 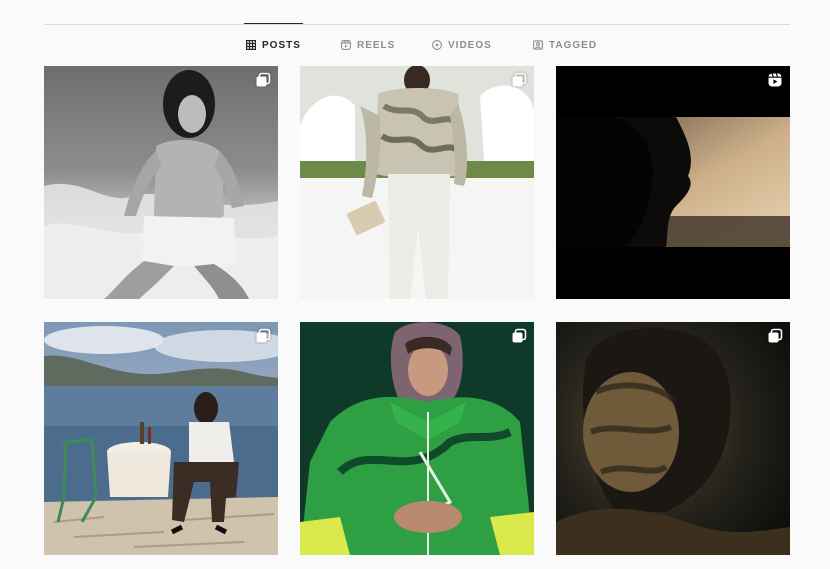 I want to click on tab-reels-label: REELS, so click(x=376, y=45).